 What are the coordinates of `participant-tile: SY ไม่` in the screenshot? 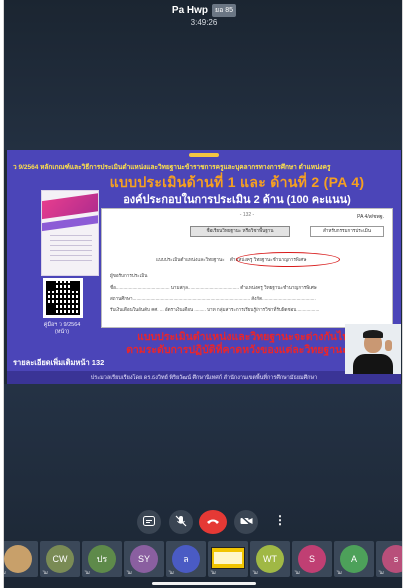 It's located at (144, 559).